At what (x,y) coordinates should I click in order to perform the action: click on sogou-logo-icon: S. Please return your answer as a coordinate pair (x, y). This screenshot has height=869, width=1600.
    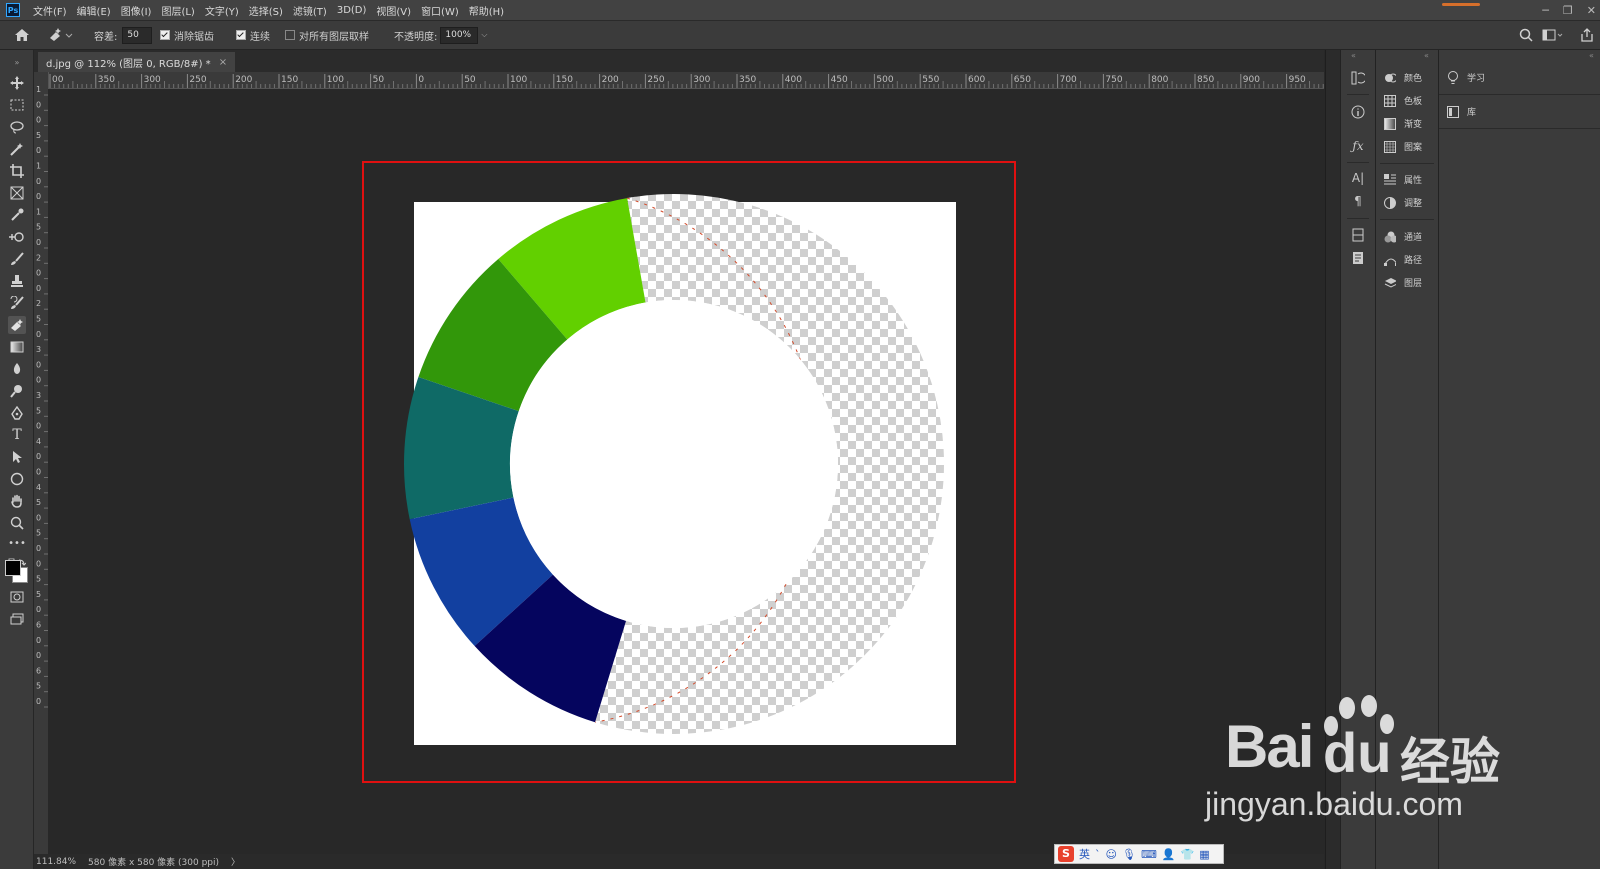
    Looking at the image, I should click on (1066, 854).